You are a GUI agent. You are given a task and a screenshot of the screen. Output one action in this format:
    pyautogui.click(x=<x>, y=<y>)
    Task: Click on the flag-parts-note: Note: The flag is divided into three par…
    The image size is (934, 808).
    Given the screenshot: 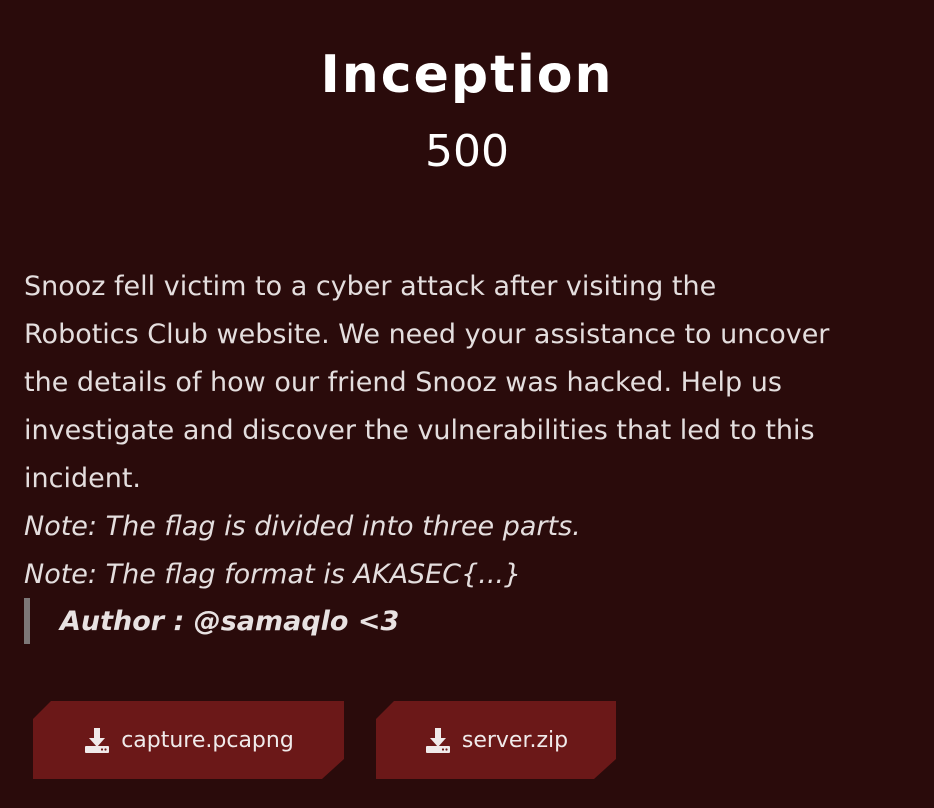 What is the action you would take?
    pyautogui.click(x=302, y=526)
    